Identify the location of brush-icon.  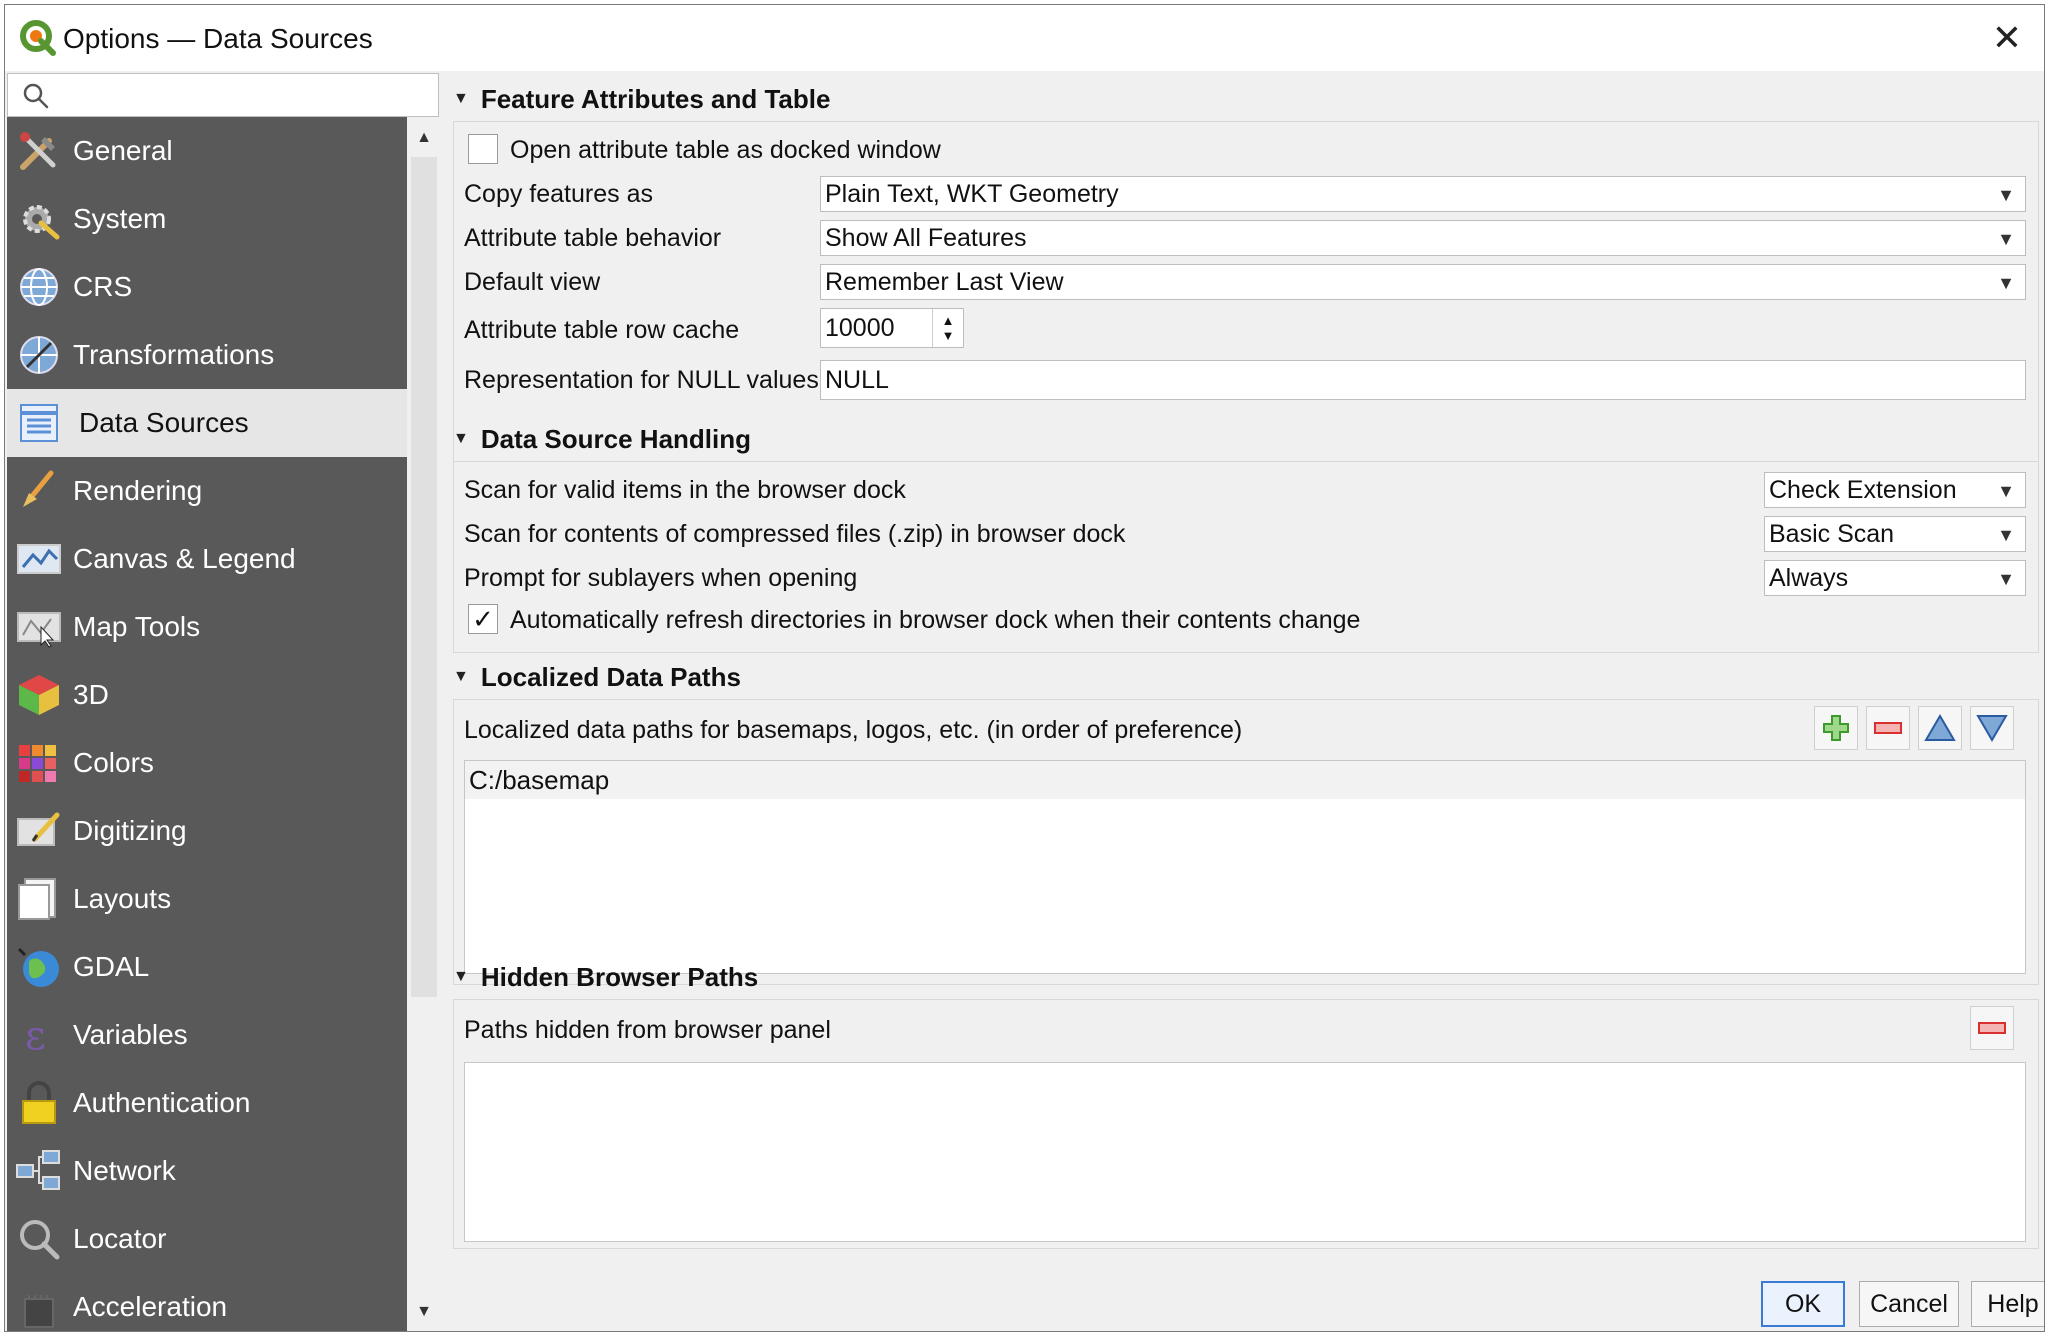
(38, 488).